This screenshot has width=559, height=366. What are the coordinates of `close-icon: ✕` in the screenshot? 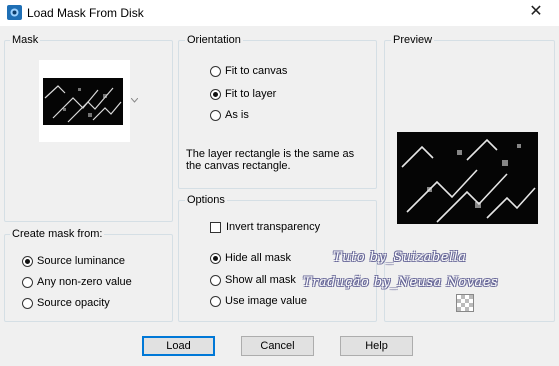 It's located at (536, 11).